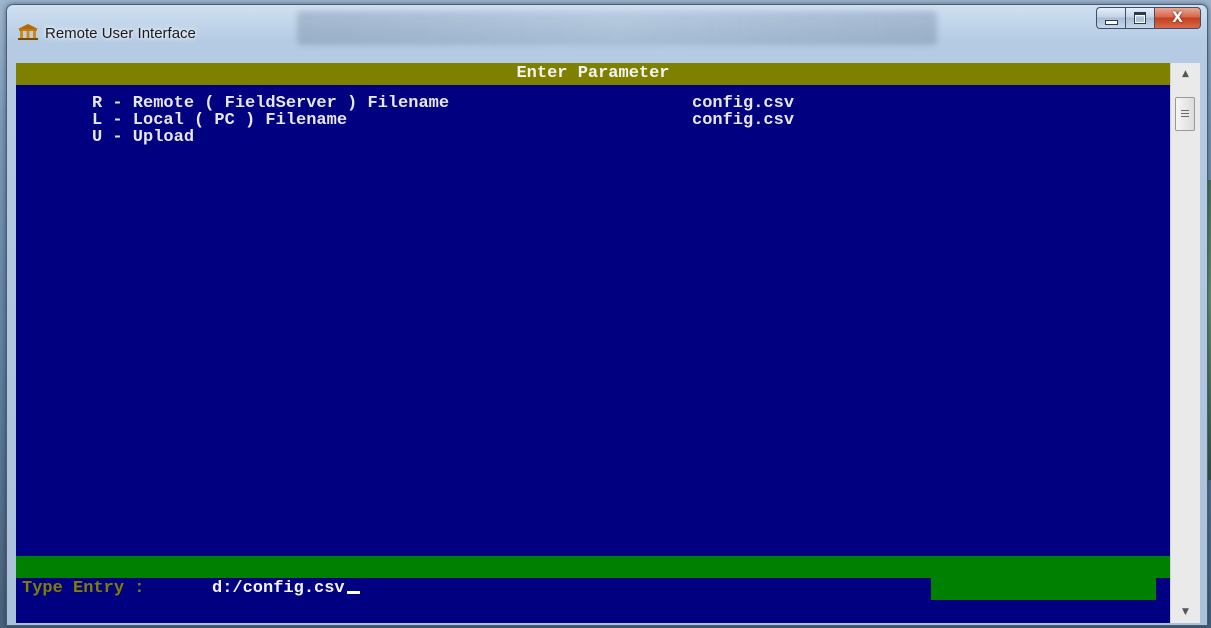 The image size is (1211, 628). I want to click on menu-item-upload: U - Upload, so click(143, 138).